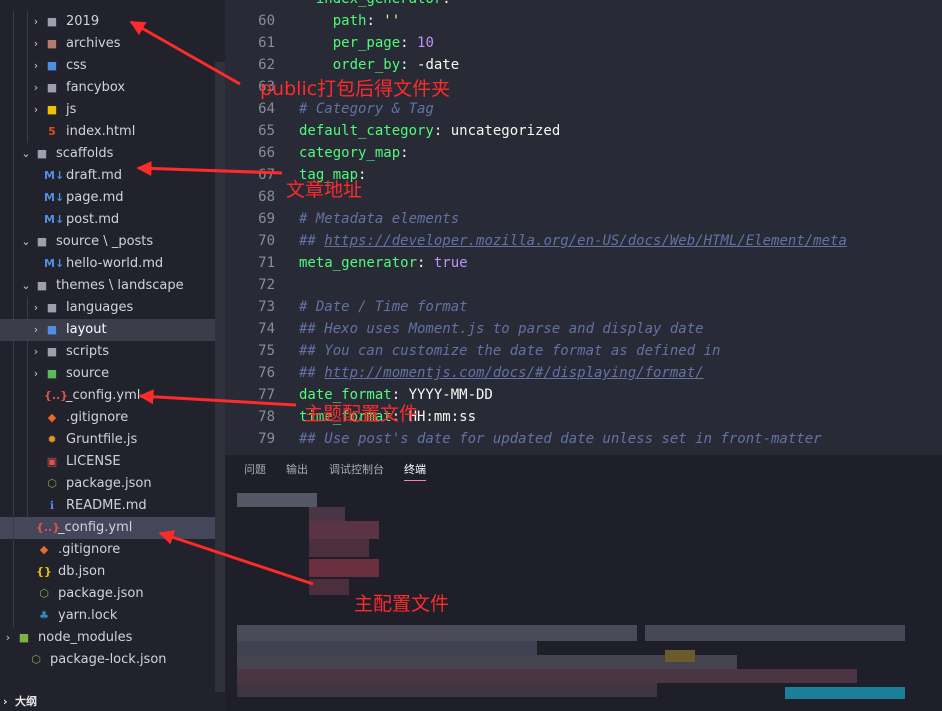 The width and height of the screenshot is (942, 711). Describe the element at coordinates (112, 66) in the screenshot. I see `folder-item: › ■ css` at that location.